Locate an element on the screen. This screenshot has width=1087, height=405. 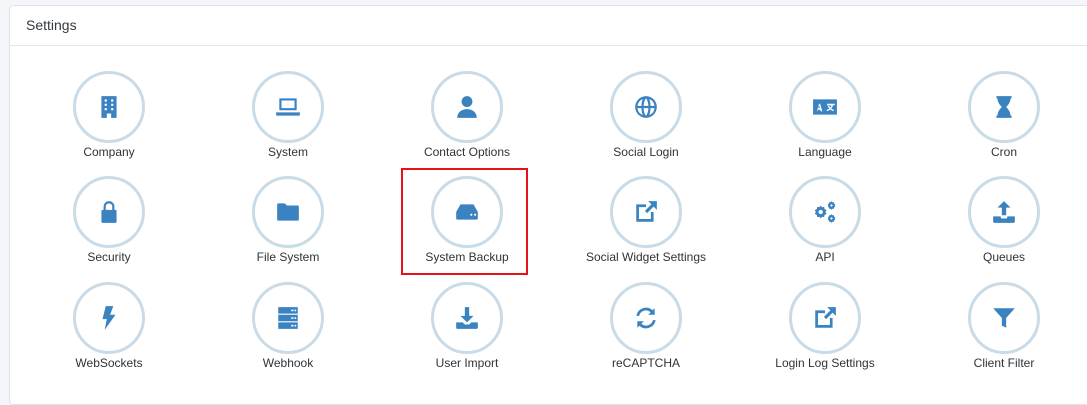
settings-tile-language: Language is located at coordinates (825, 121).